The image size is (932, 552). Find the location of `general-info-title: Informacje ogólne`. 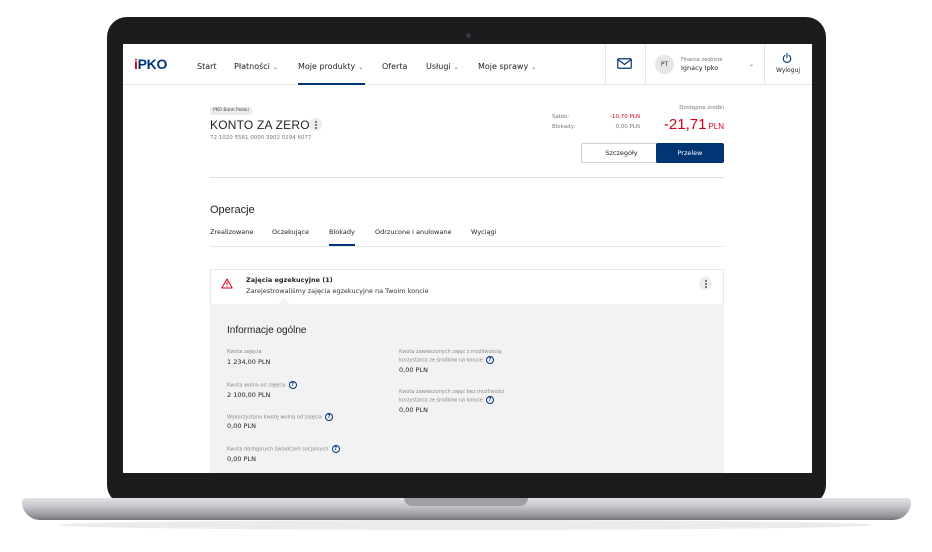

general-info-title: Informacje ogólne is located at coordinates (267, 330).